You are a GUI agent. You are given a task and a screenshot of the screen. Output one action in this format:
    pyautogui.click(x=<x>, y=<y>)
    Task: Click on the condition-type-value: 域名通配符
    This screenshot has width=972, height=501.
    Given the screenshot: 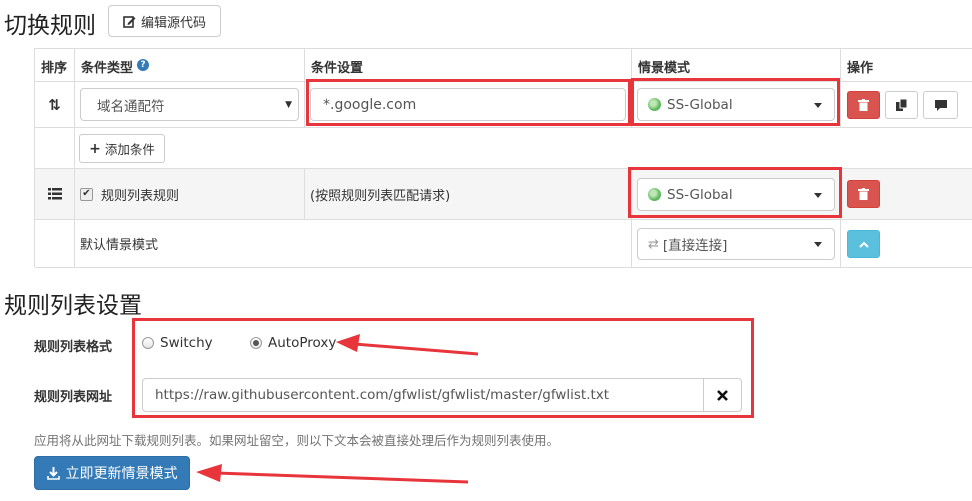 What is the action you would take?
    pyautogui.click(x=131, y=106)
    